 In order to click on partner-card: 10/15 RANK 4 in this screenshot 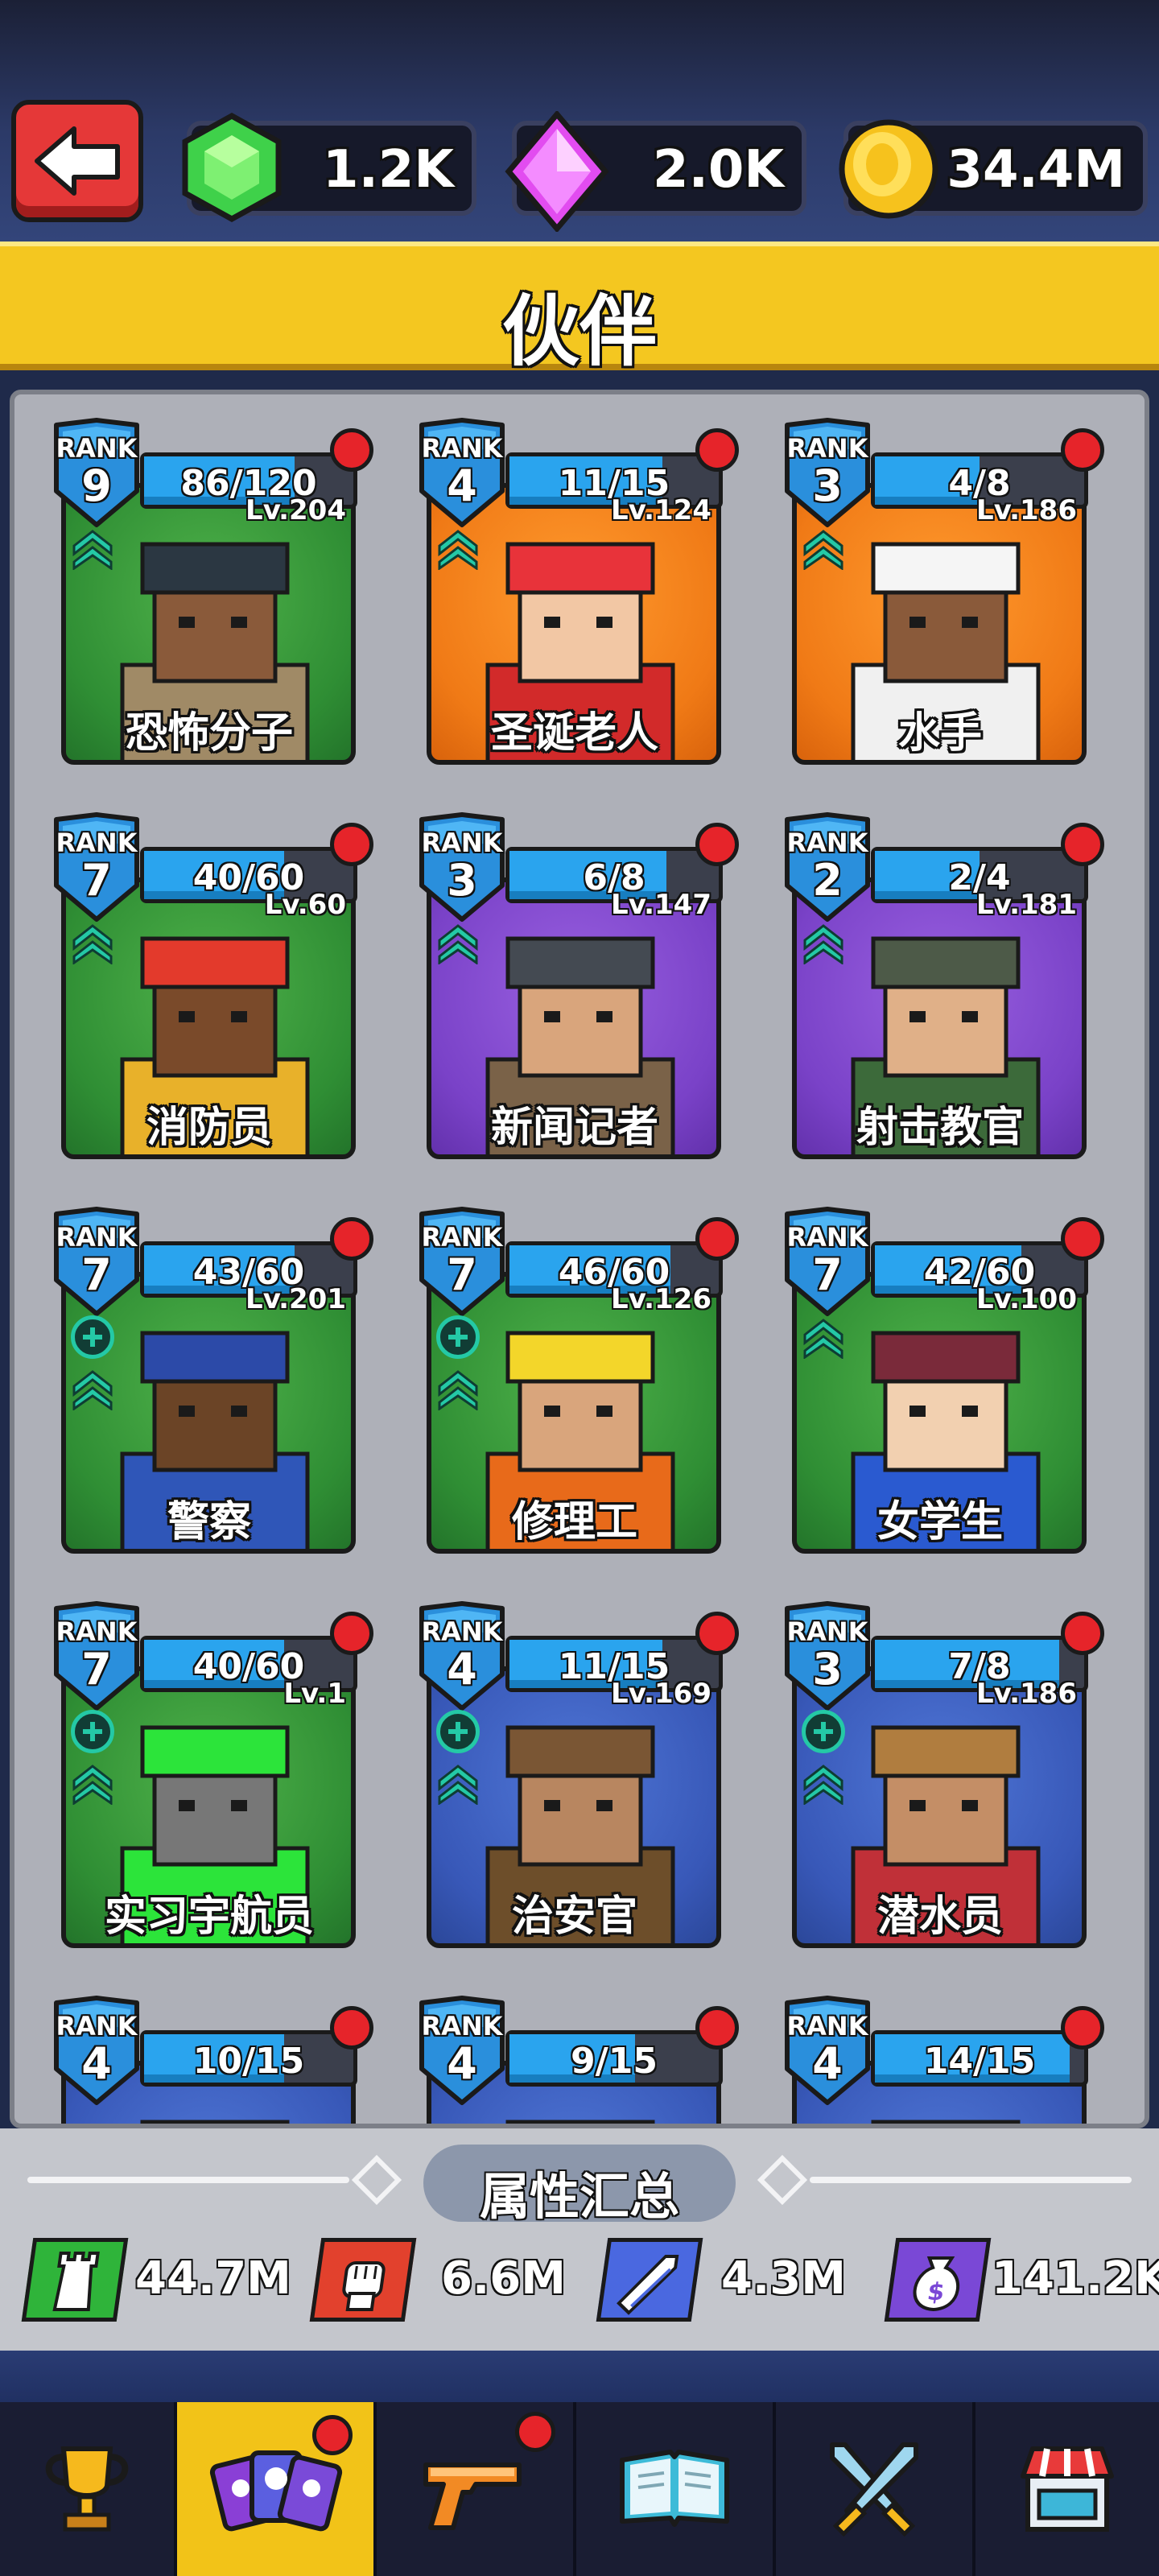, I will do `click(212, 2059)`.